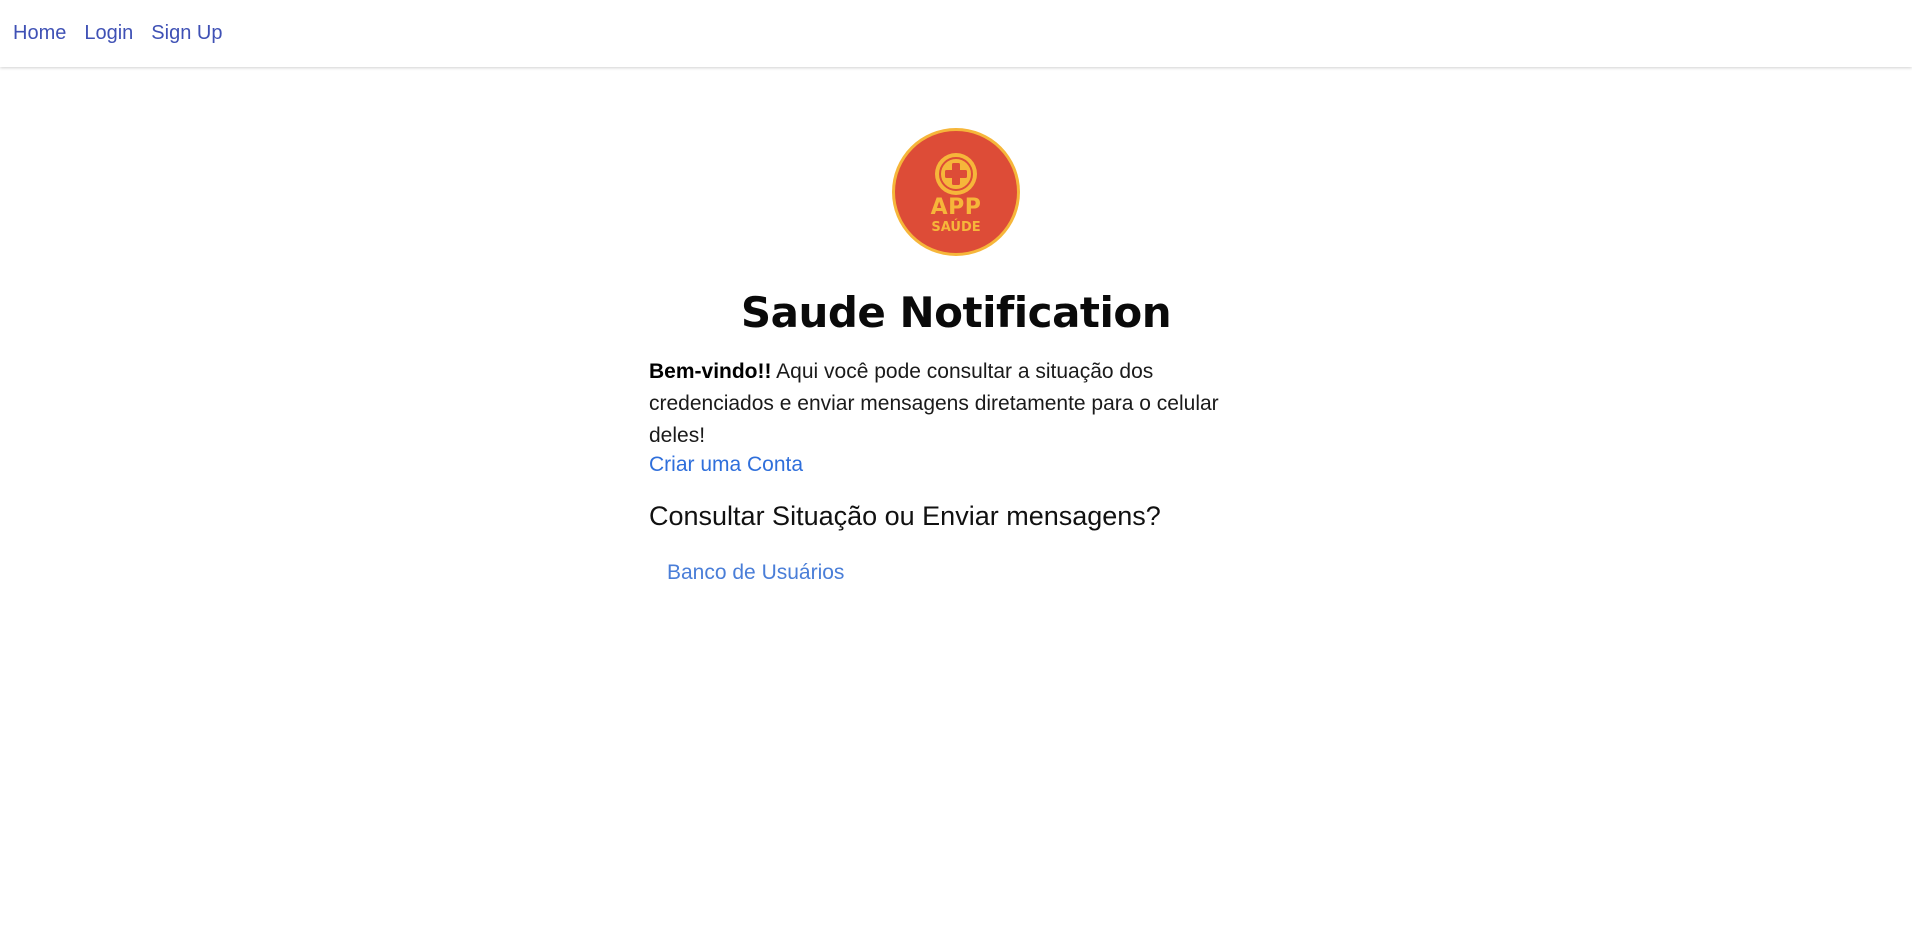 The height and width of the screenshot is (932, 1912). I want to click on welcome-greeting: Bem-vindo!!, so click(710, 372).